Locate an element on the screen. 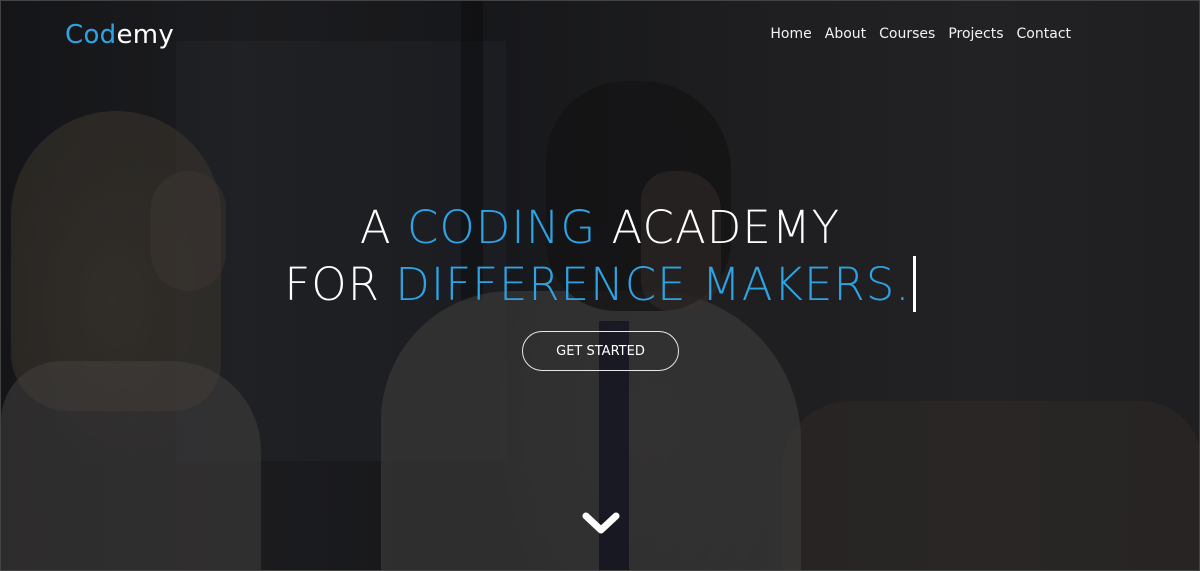  headline-highlight-difference-makers: DIFFERENCE MAKERS. is located at coordinates (653, 284).